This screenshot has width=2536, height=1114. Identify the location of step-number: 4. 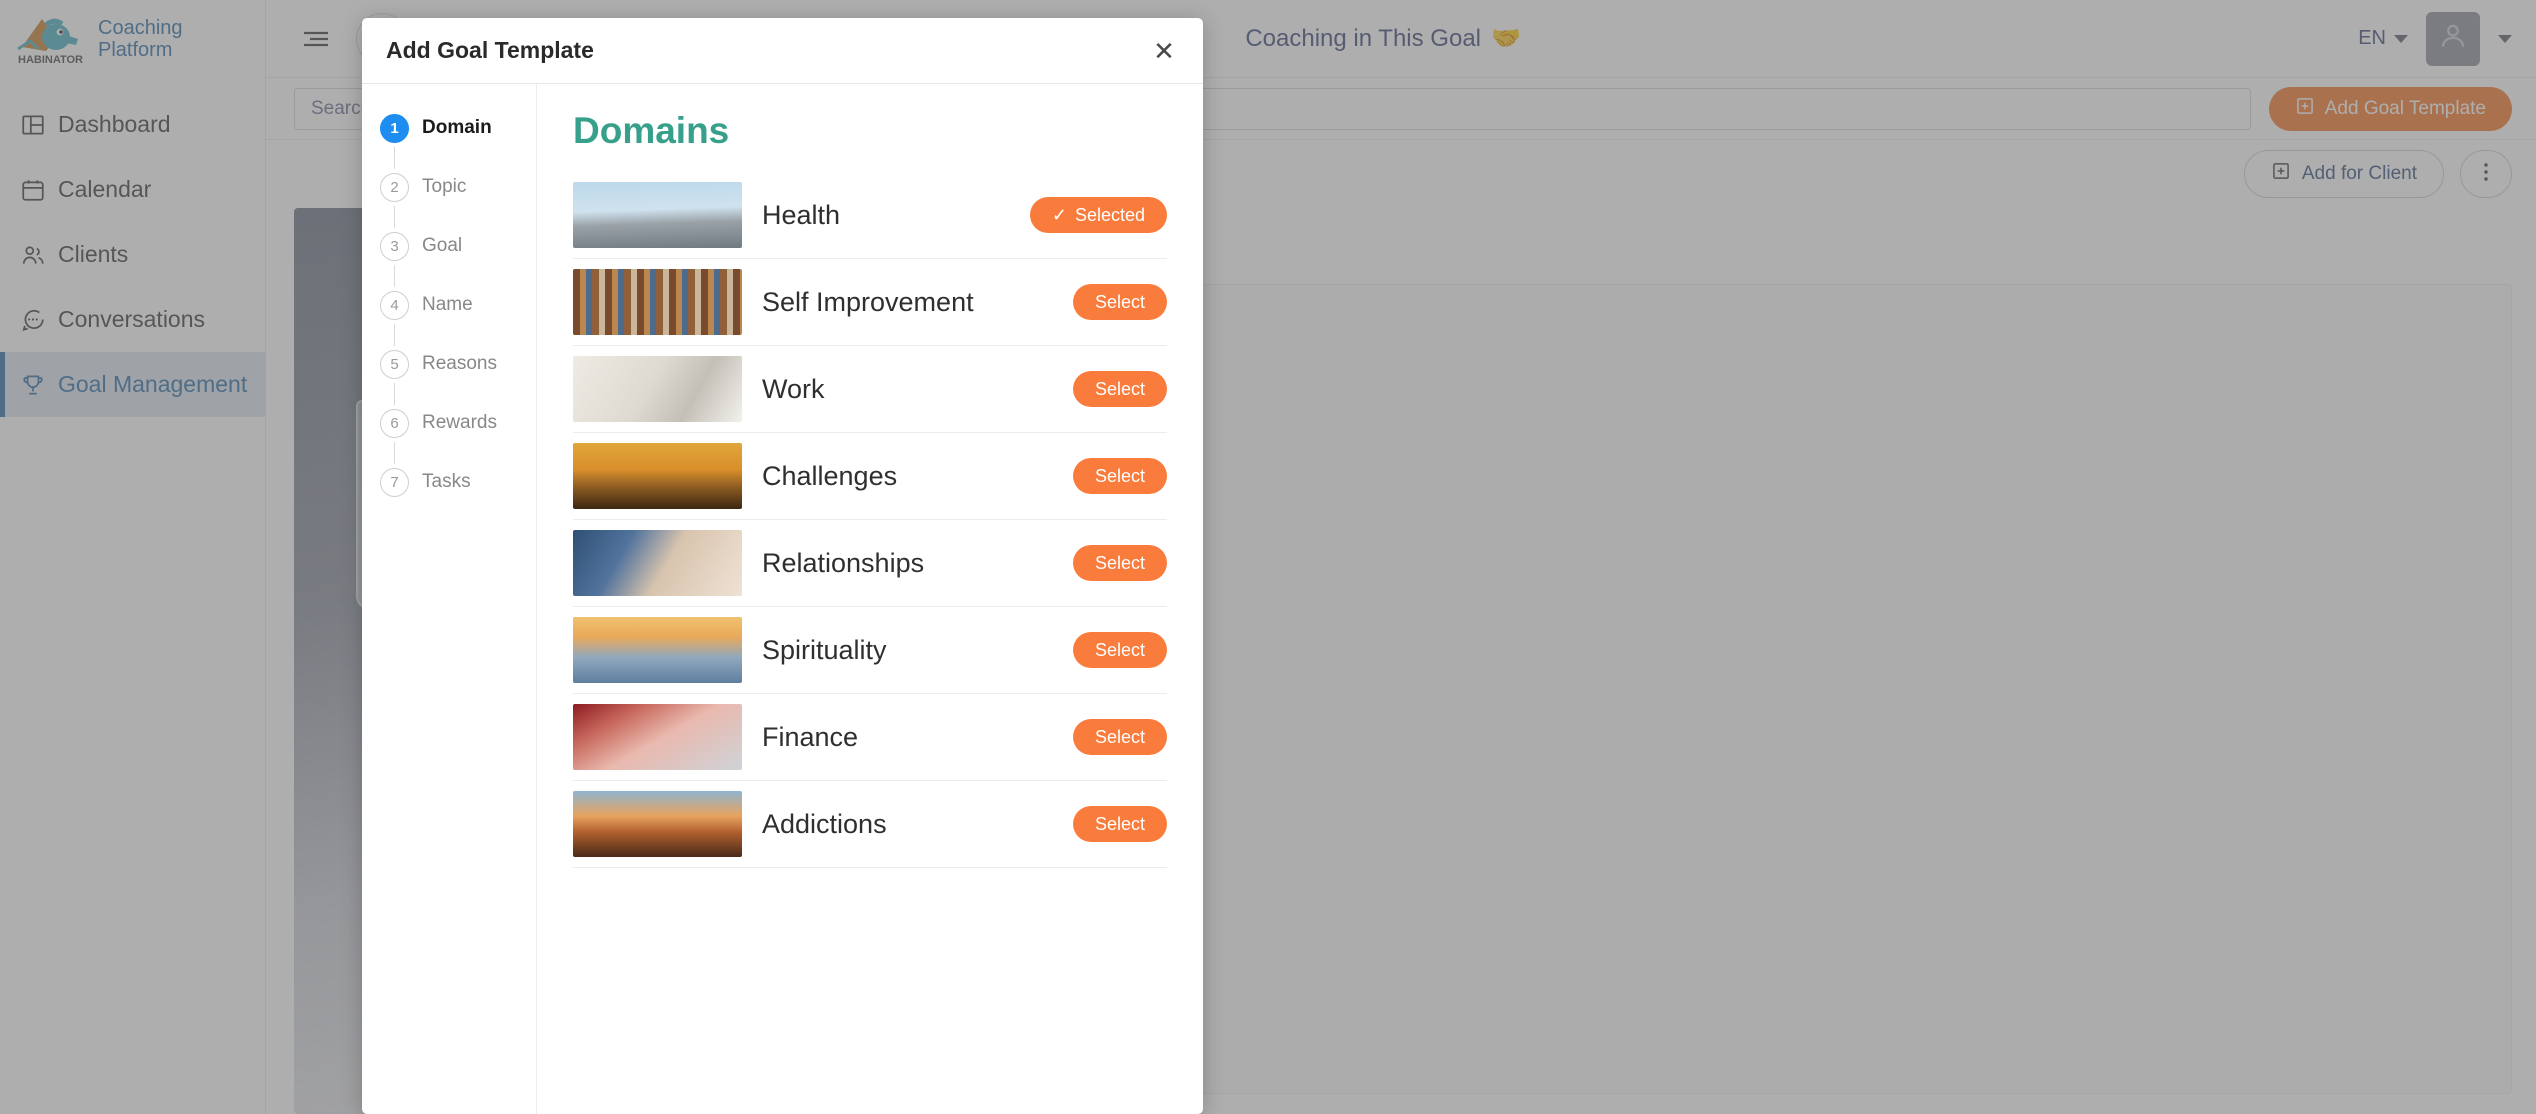
(394, 305).